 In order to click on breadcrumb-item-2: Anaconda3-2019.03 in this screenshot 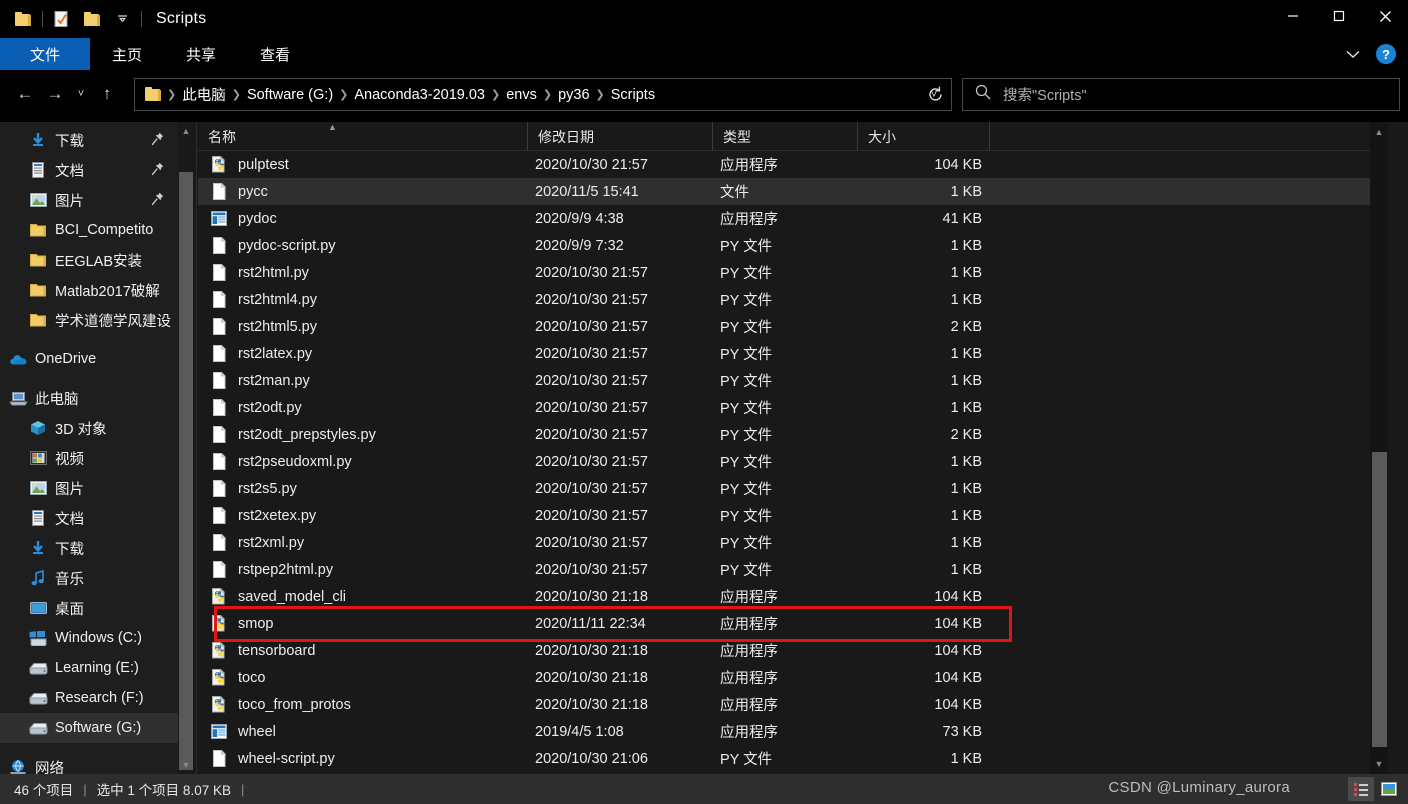, I will do `click(419, 95)`.